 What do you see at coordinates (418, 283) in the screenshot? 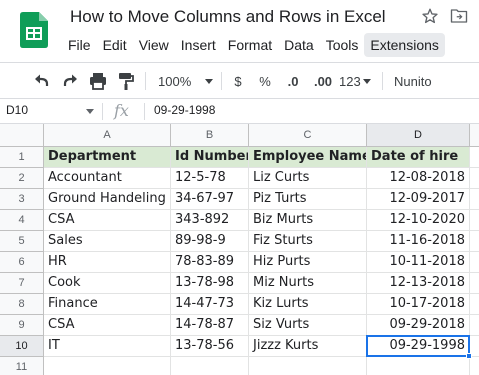
I see `table-cell: 12-13-2018` at bounding box center [418, 283].